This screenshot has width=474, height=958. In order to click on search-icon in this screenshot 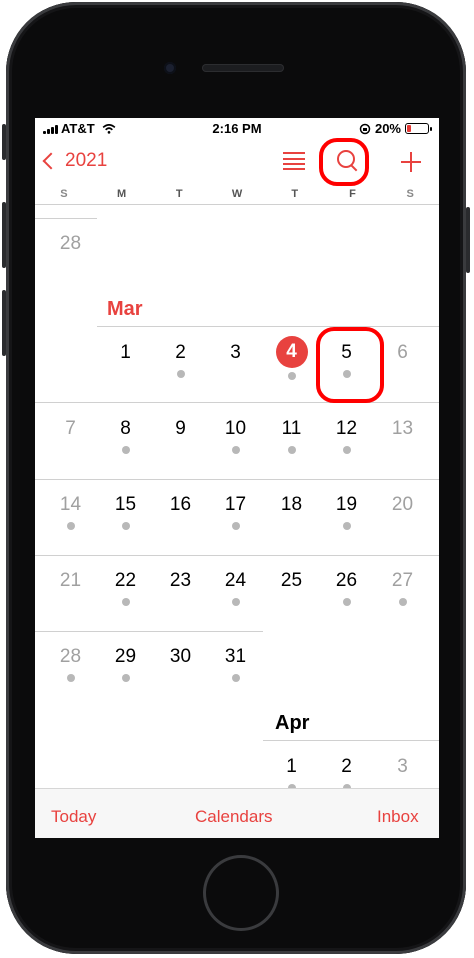, I will do `click(346, 159)`.